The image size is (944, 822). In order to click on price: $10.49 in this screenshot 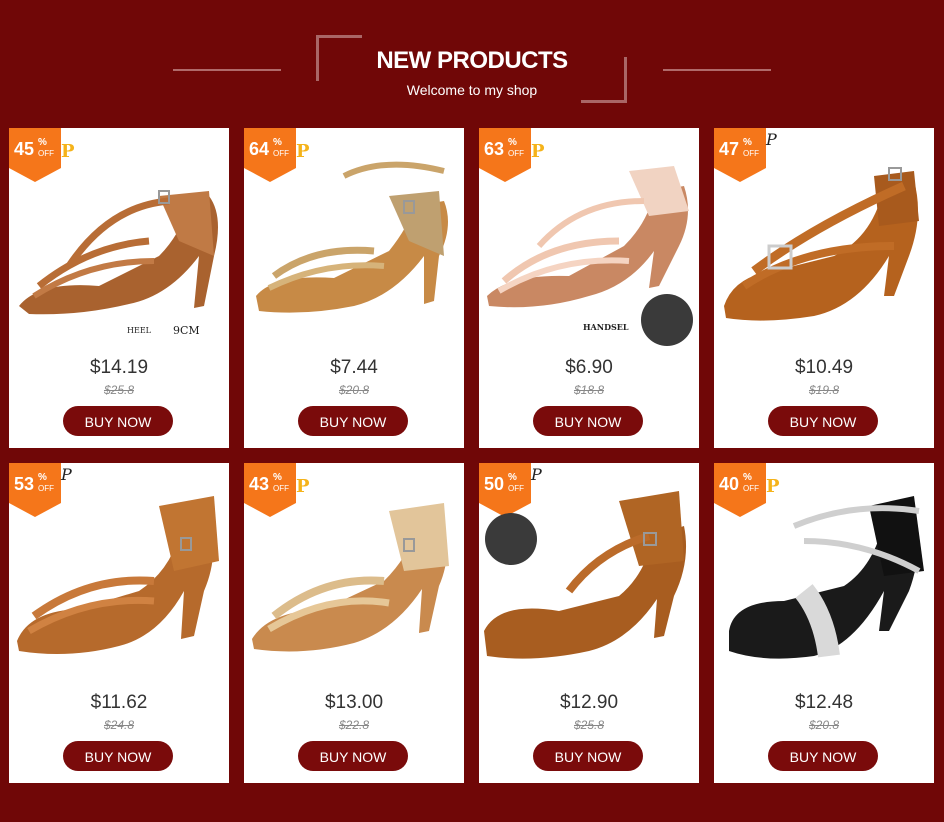, I will do `click(824, 367)`.